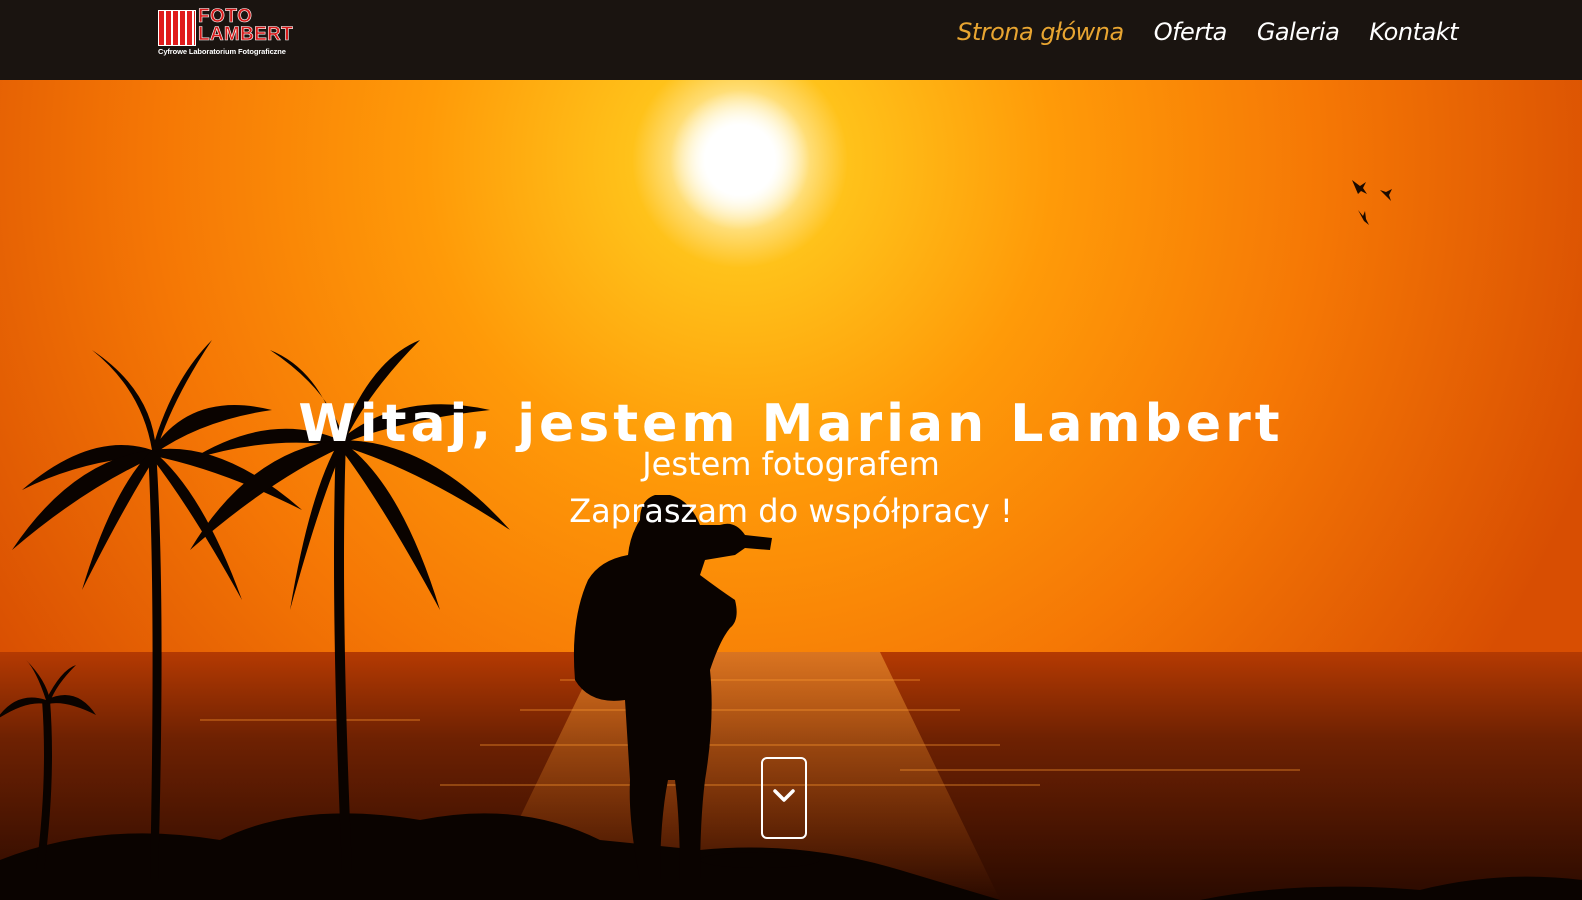 This screenshot has height=900, width=1582. What do you see at coordinates (177, 28) in the screenshot?
I see `logo-stripes-icon` at bounding box center [177, 28].